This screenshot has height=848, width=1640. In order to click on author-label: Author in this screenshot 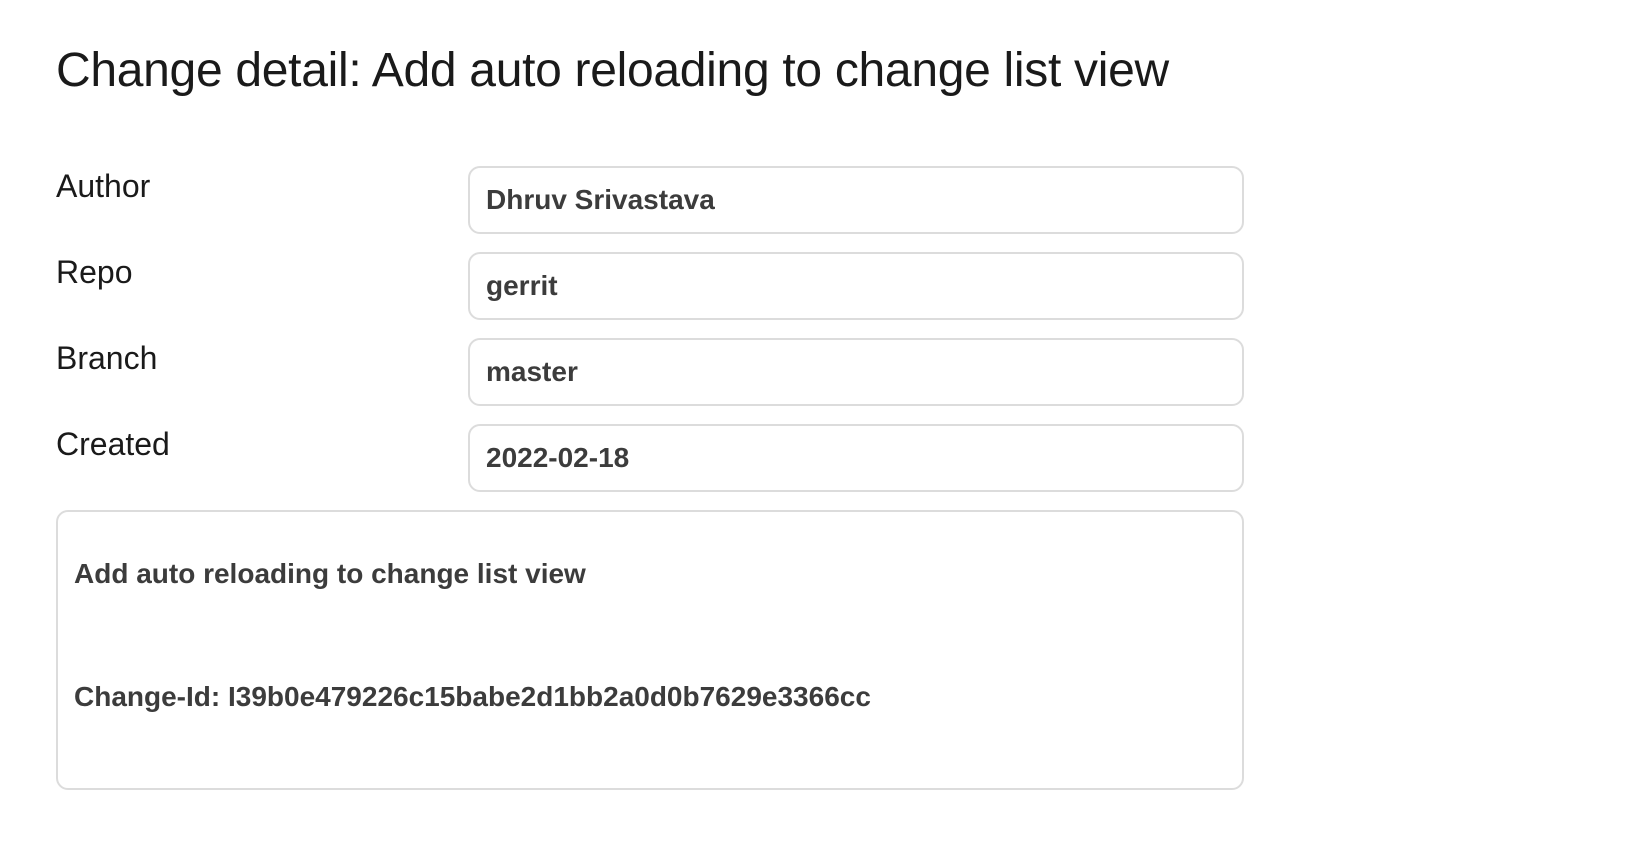, I will do `click(103, 186)`.